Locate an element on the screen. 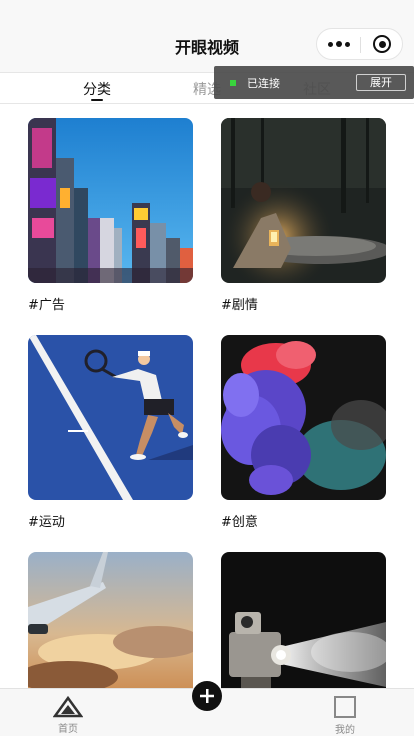 This screenshot has width=414, height=736. debug-connection-panel: 已连接 展开 is located at coordinates (314, 82).